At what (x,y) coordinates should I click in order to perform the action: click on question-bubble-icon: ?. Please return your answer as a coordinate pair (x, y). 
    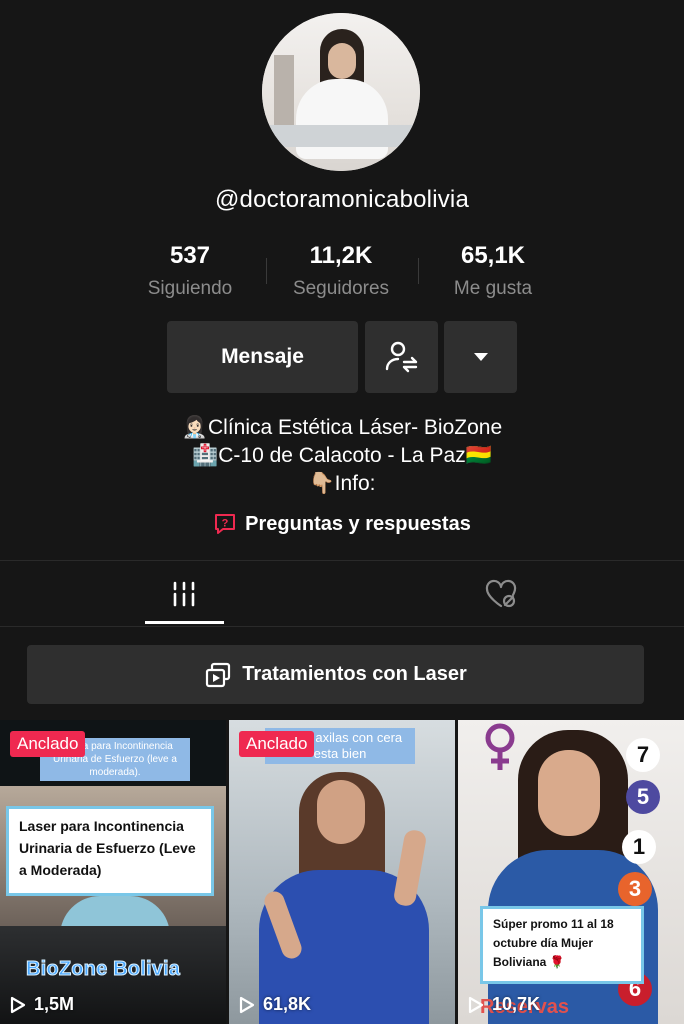
    Looking at the image, I should click on (225, 524).